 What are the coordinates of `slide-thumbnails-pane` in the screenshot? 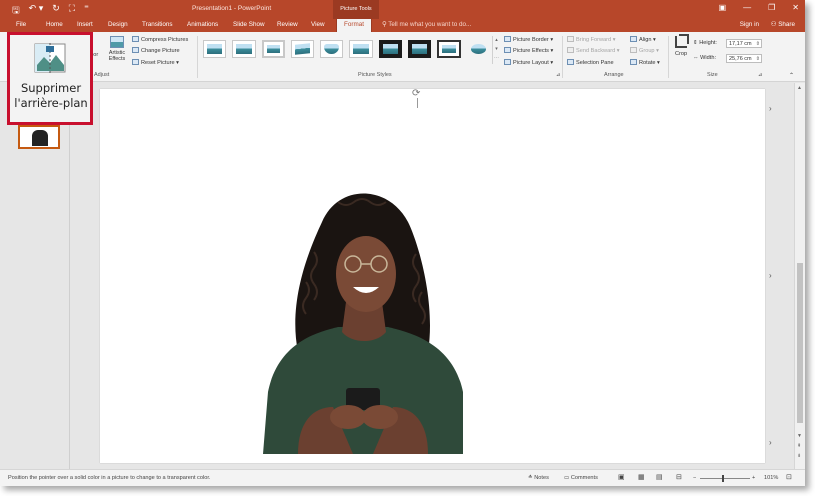 It's located at (35, 276).